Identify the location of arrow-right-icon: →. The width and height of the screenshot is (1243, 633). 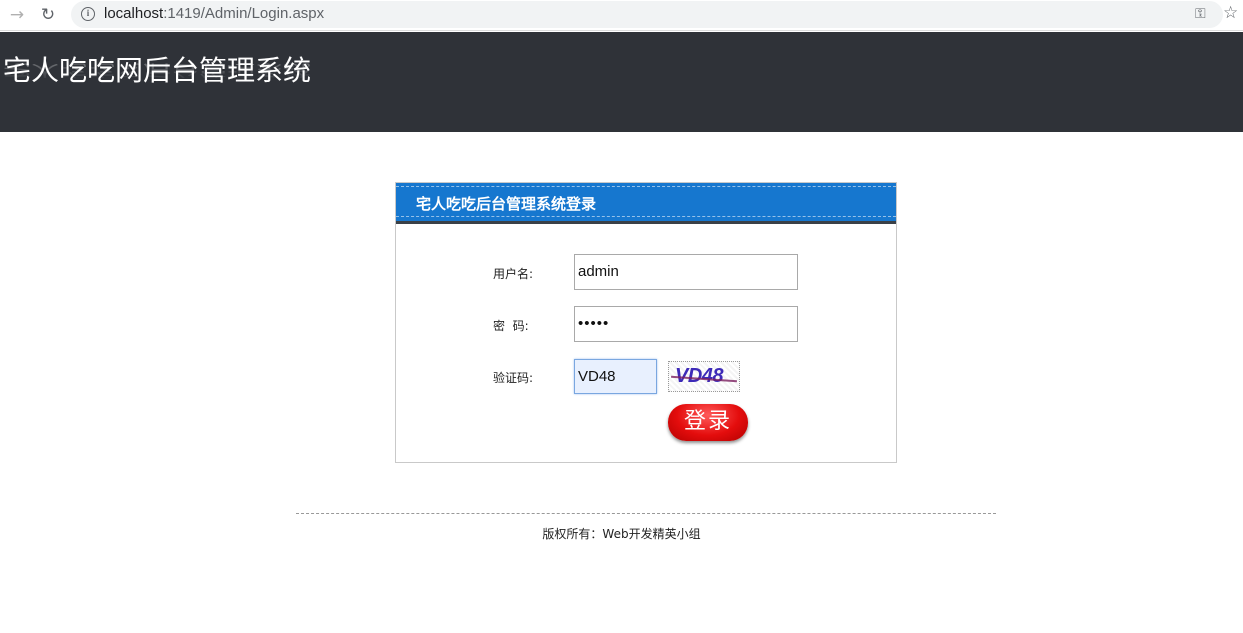
(17, 15).